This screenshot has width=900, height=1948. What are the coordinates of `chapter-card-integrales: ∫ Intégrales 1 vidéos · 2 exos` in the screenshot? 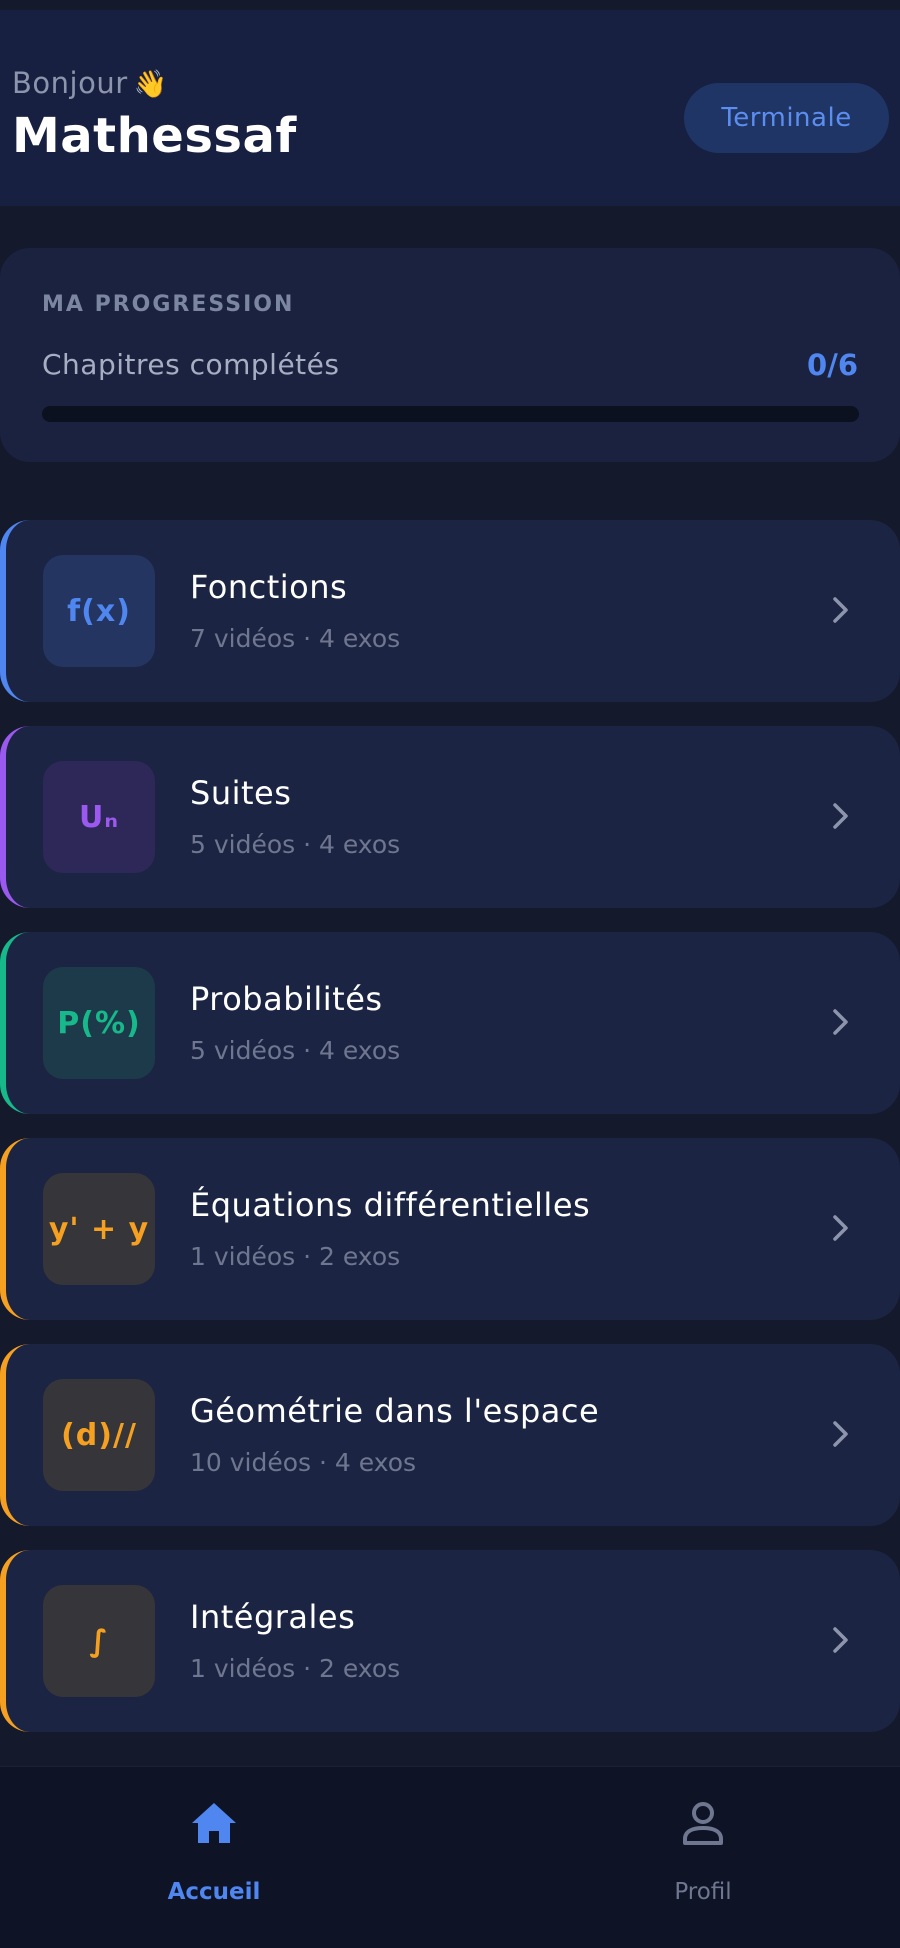 It's located at (450, 1641).